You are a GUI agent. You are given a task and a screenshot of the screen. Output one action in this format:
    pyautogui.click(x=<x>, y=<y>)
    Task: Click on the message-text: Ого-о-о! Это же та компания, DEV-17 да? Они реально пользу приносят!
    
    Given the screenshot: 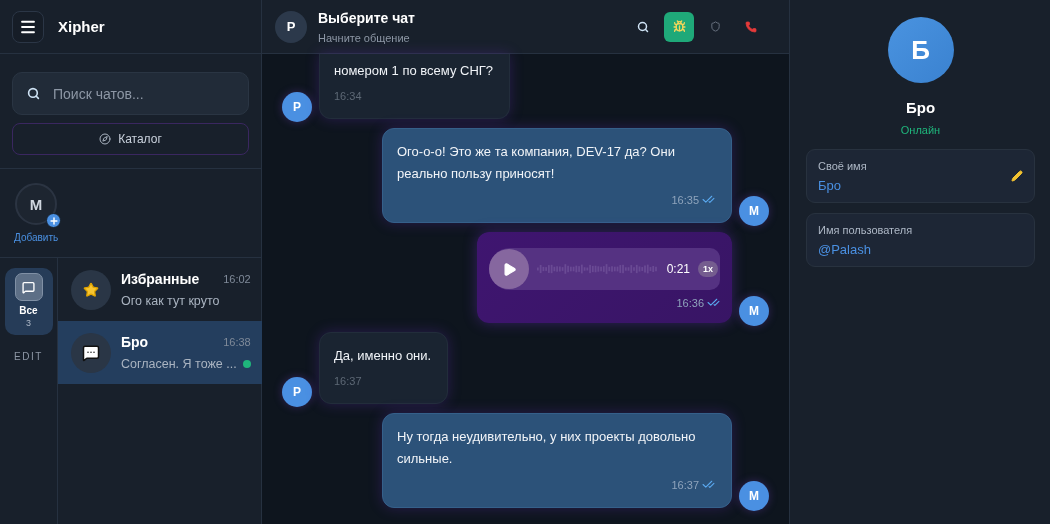 What is the action you would take?
    pyautogui.click(x=536, y=163)
    